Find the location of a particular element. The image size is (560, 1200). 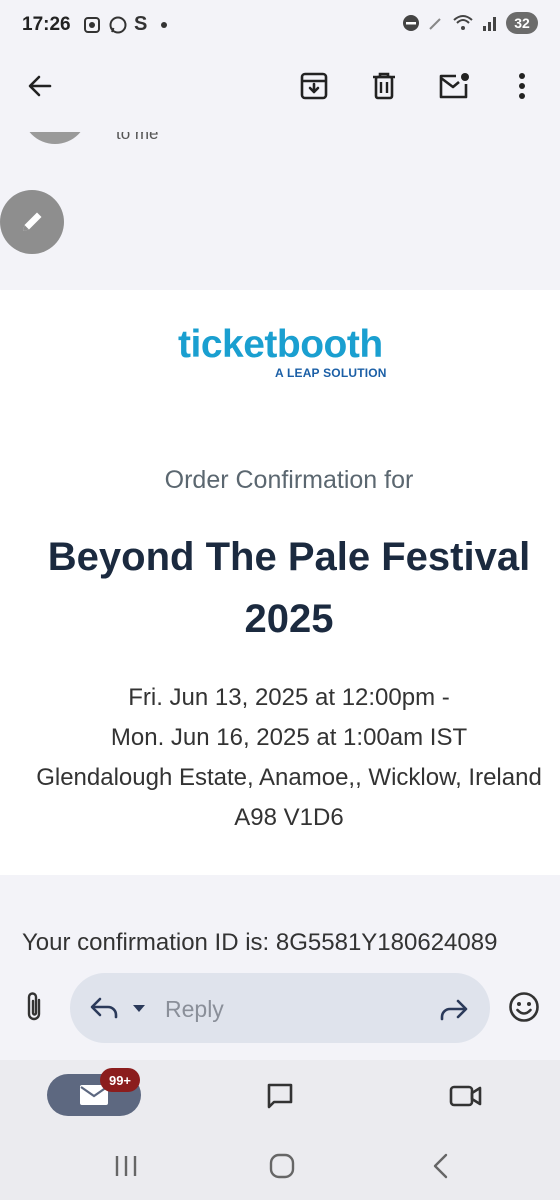

wifi-icon is located at coordinates (463, 22).